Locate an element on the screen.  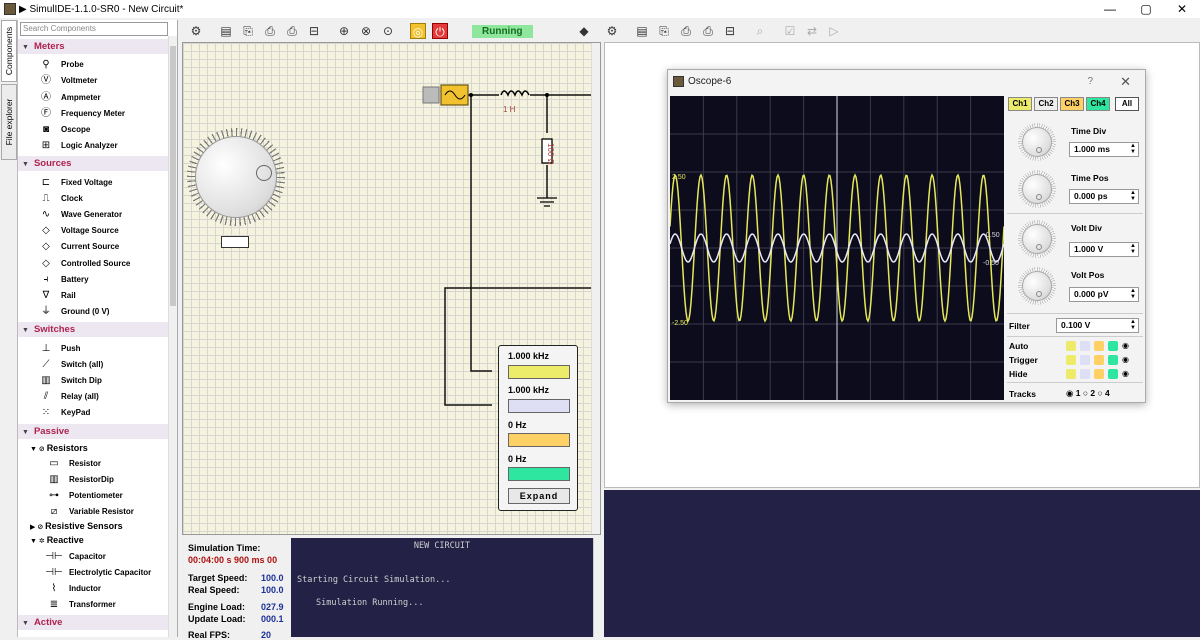
volt-div-input: 1.000 V ▲ ▼ is located at coordinates (1104, 249).